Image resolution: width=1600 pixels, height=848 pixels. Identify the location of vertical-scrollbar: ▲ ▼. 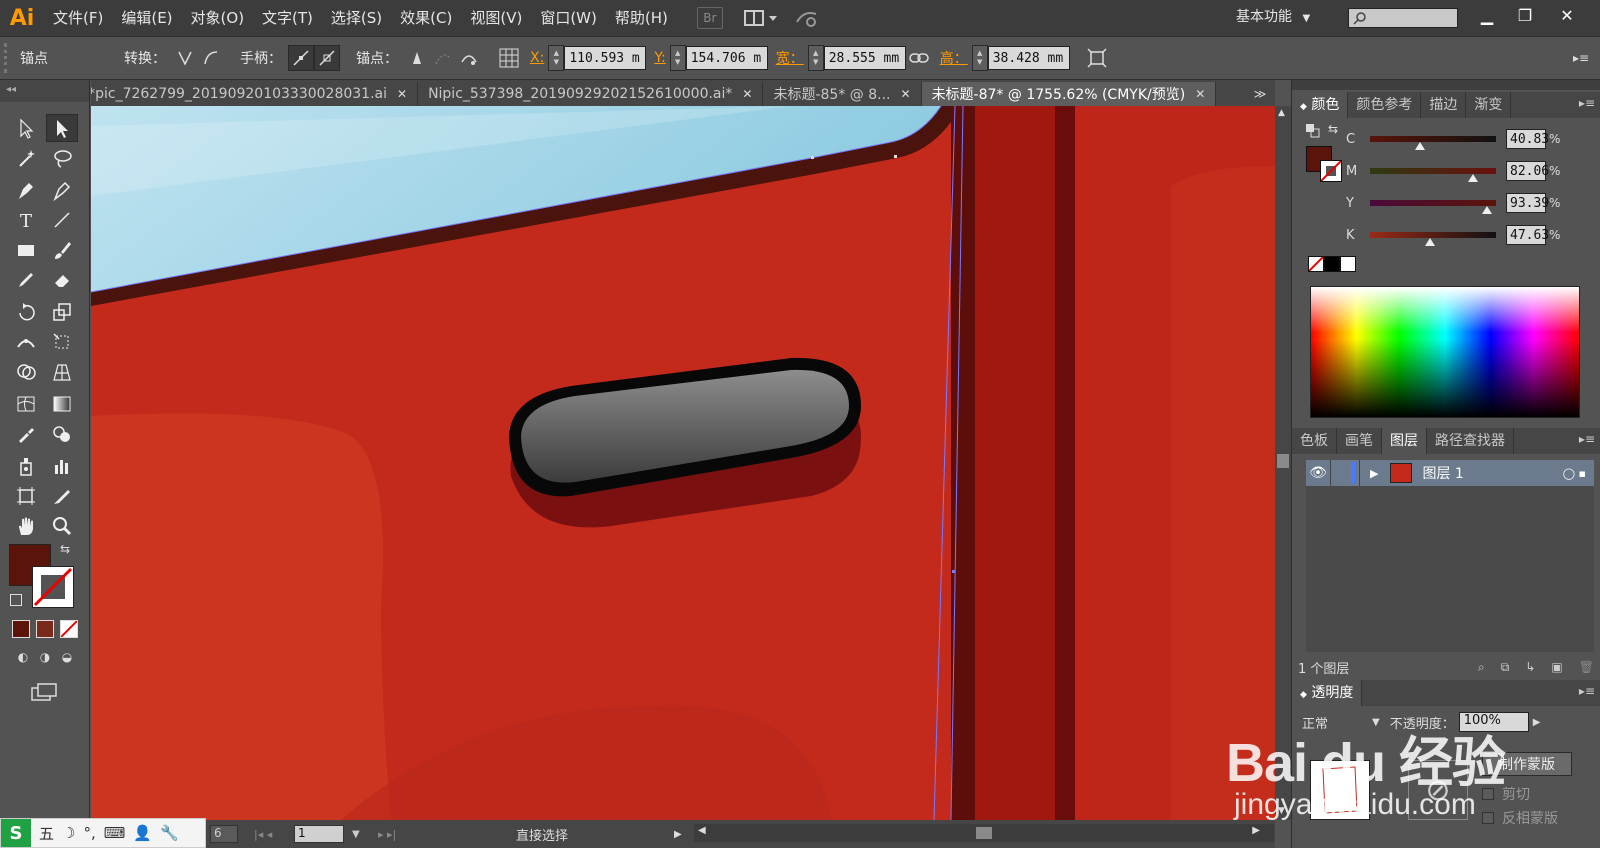
(1283, 463).